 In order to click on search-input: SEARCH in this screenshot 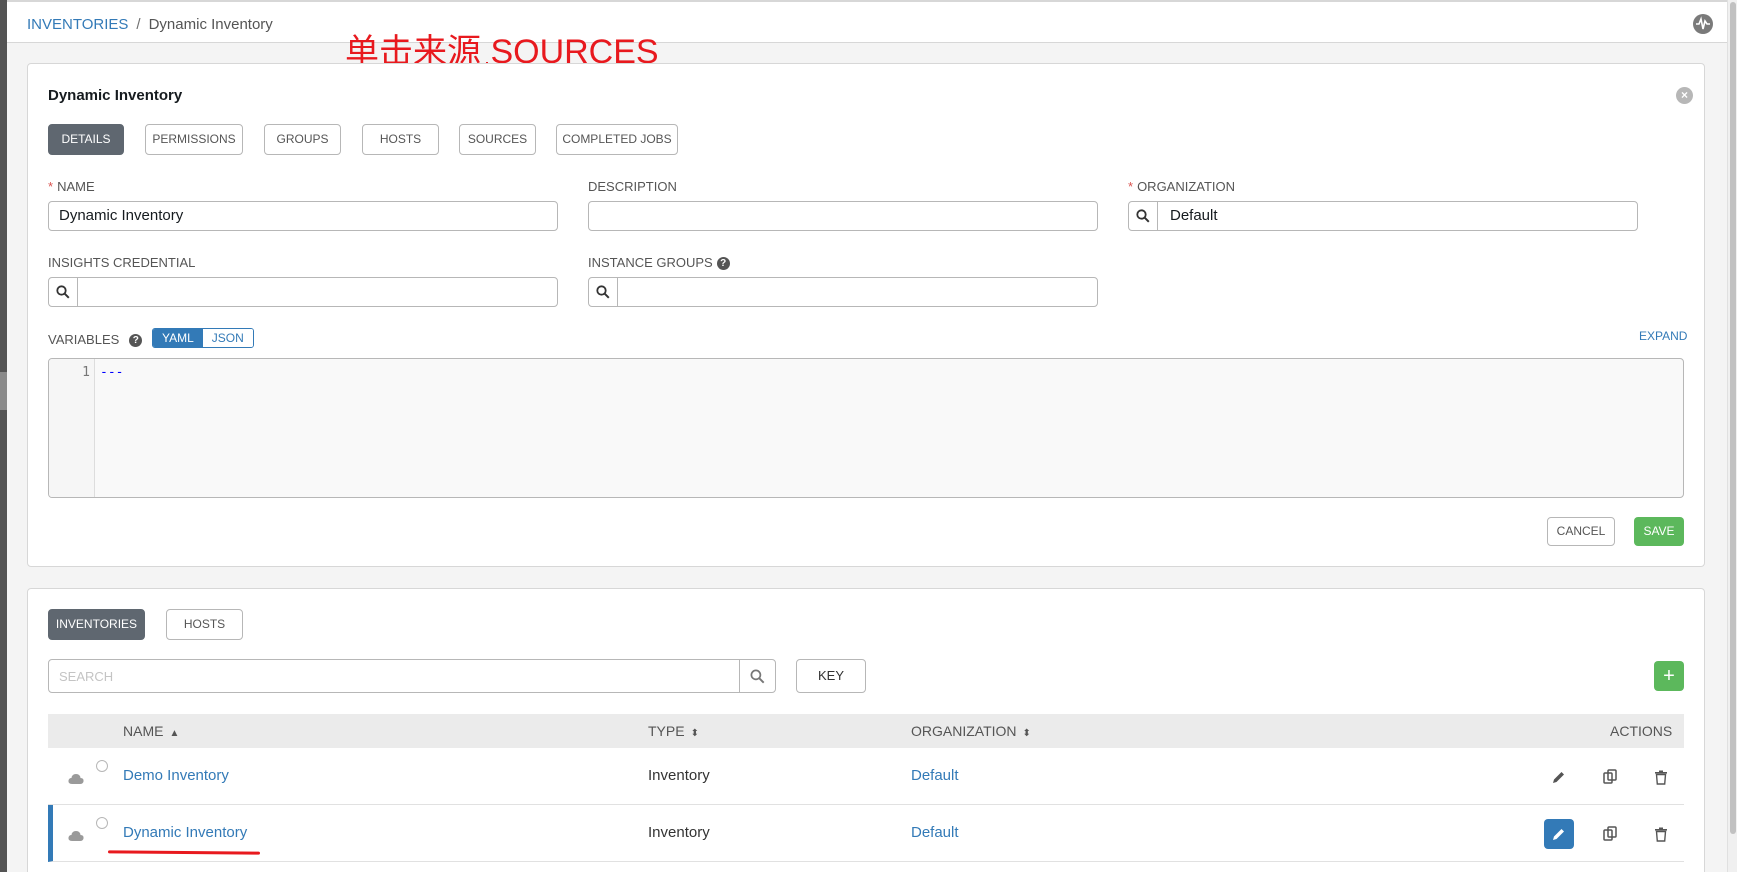, I will do `click(86, 676)`.